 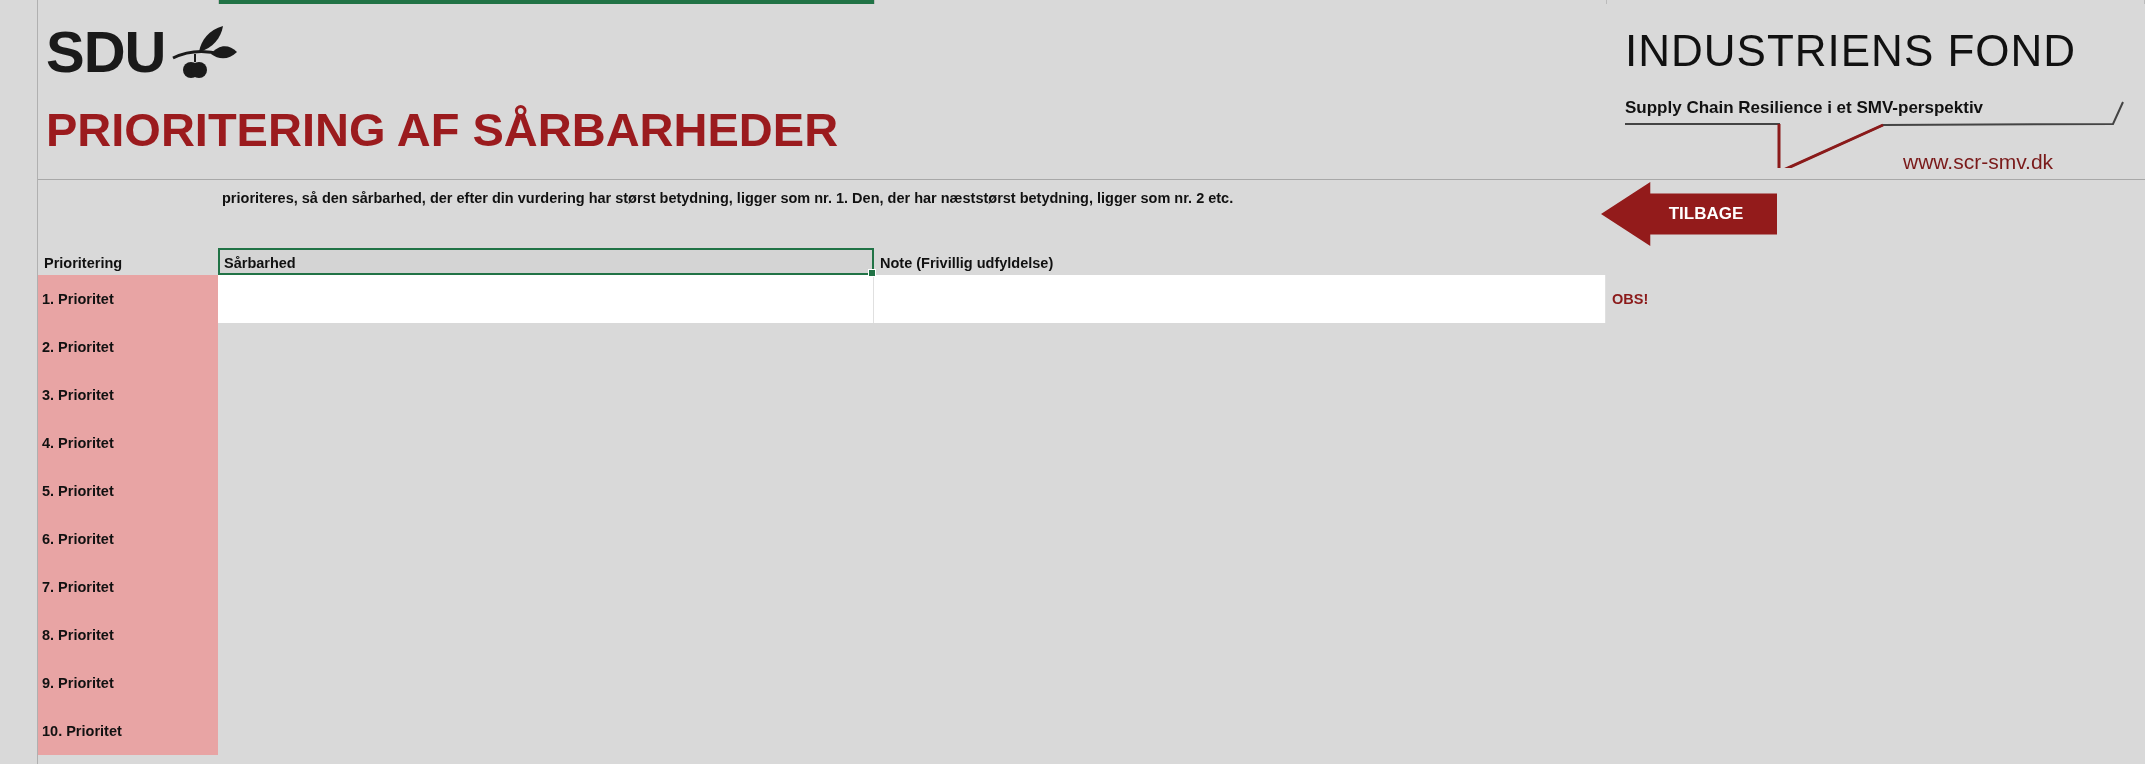 What do you see at coordinates (128, 731) in the screenshot?
I see `priority-label: 10. Prioritet` at bounding box center [128, 731].